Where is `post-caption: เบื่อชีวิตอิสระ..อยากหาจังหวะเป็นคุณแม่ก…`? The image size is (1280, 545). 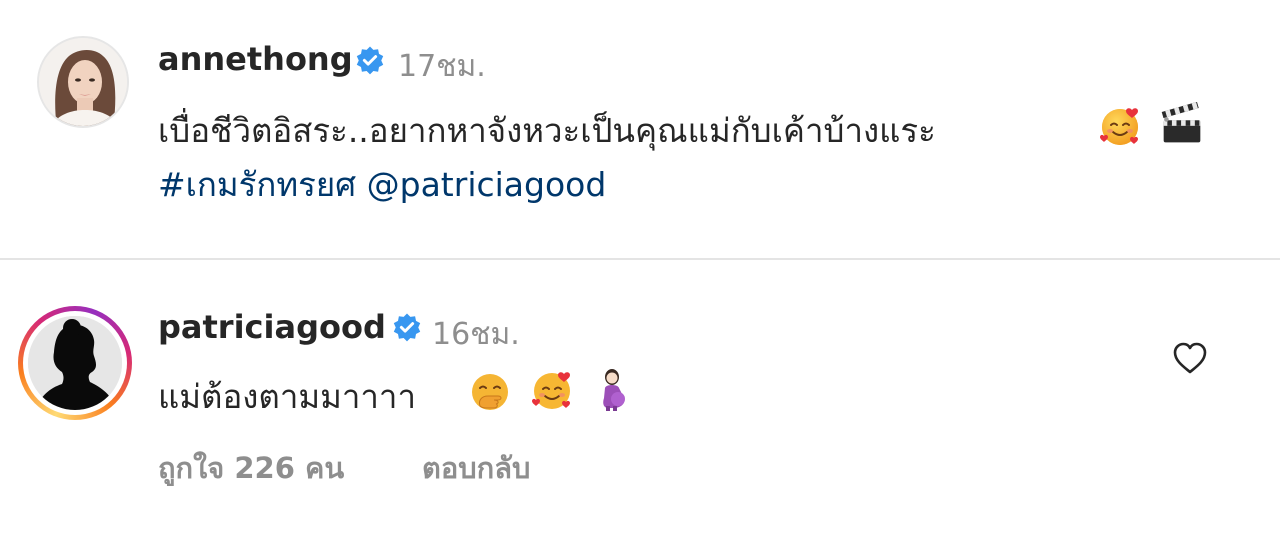
post-caption: เบื่อชีวิตอิสระ..อยากหาจังหวะเป็นคุณแม่ก… is located at coordinates (547, 130).